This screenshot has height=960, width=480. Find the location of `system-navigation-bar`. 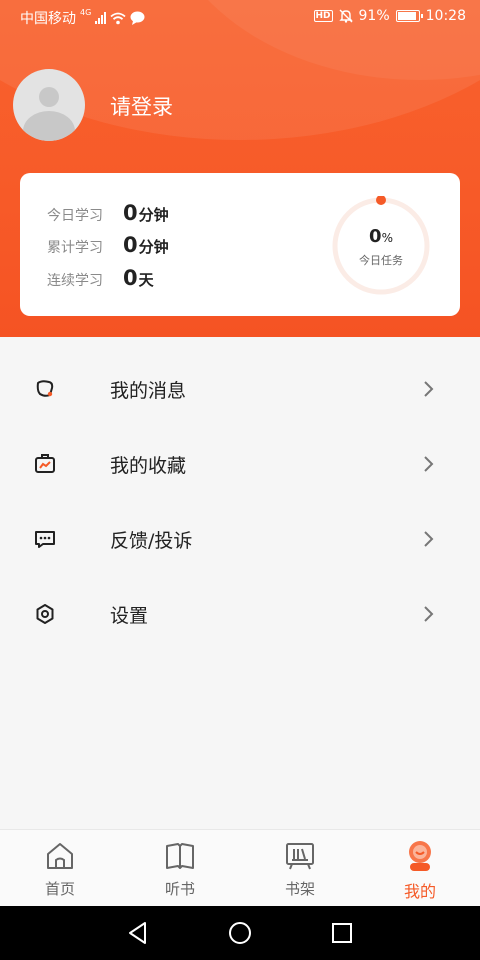

system-navigation-bar is located at coordinates (240, 933).